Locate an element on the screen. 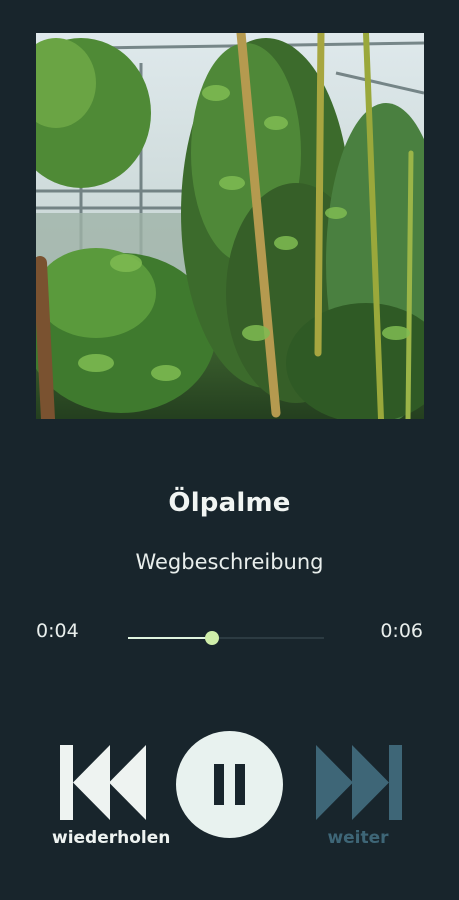  seek-thumb is located at coordinates (212, 638).